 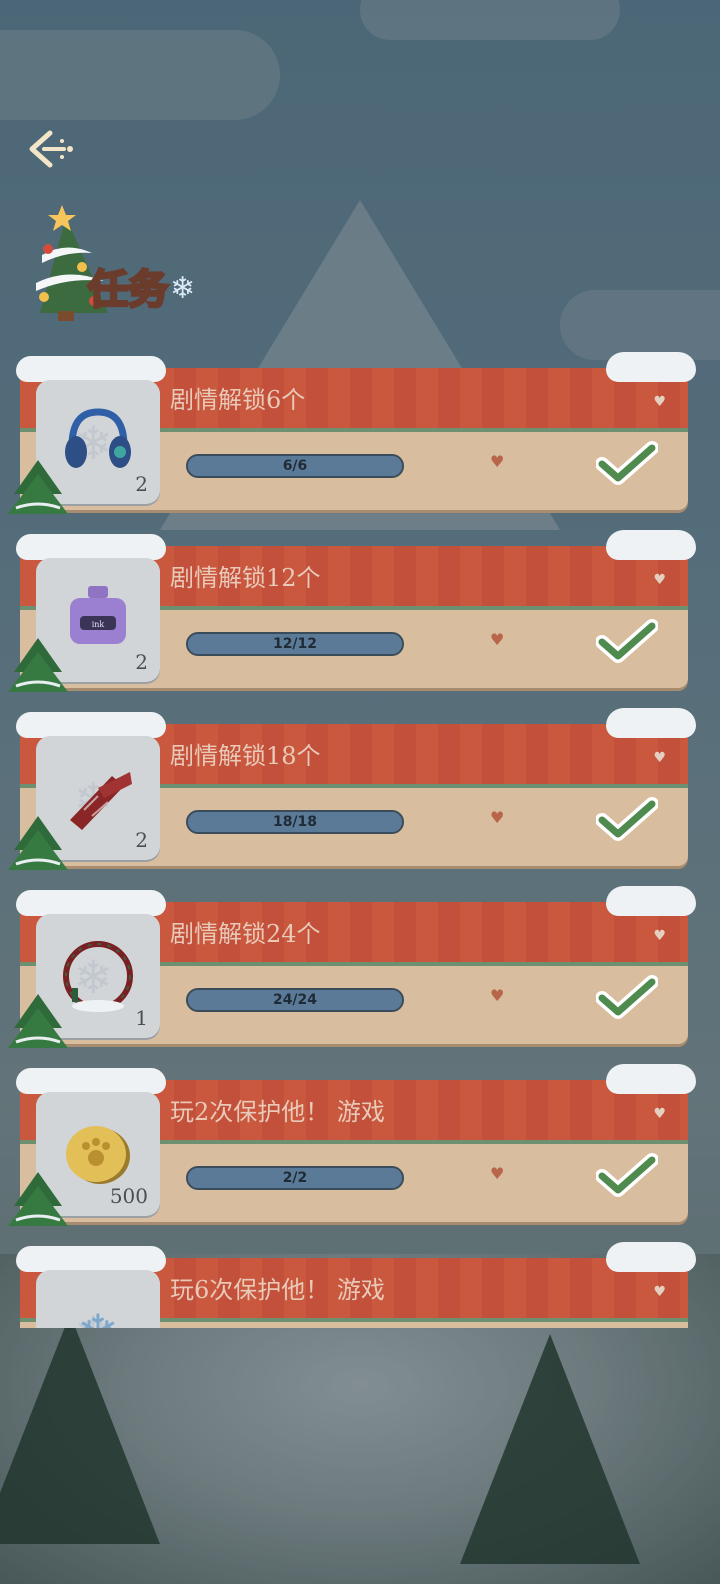 I want to click on progress-bar: 24/24, so click(x=295, y=1000).